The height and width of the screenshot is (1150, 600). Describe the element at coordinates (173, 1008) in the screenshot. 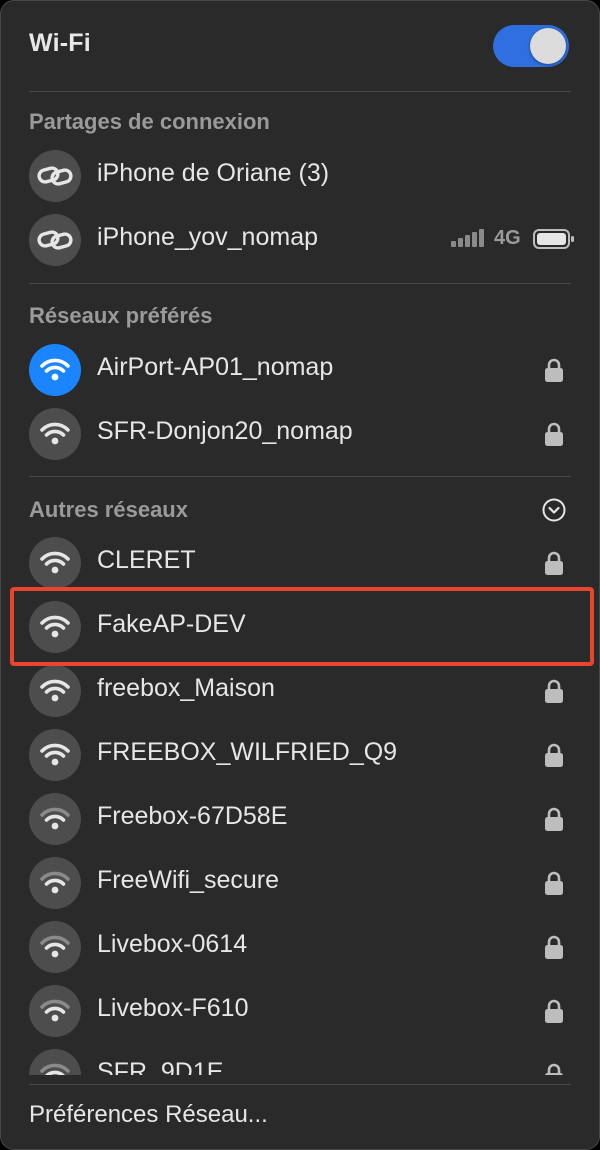

I see `network-name: Livebox-F610` at that location.